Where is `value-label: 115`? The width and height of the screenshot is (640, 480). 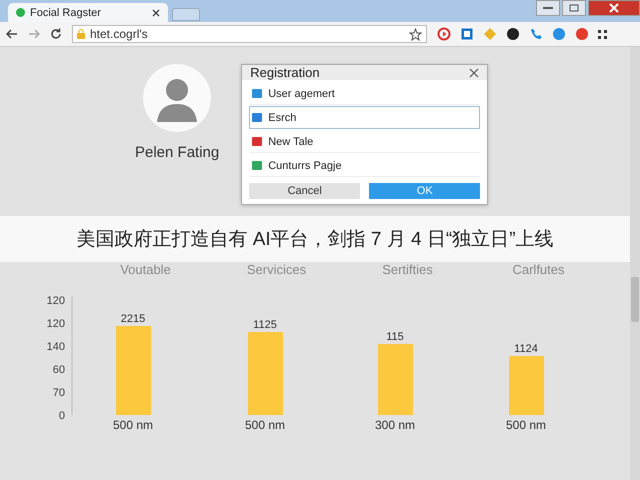 value-label: 115 is located at coordinates (395, 337).